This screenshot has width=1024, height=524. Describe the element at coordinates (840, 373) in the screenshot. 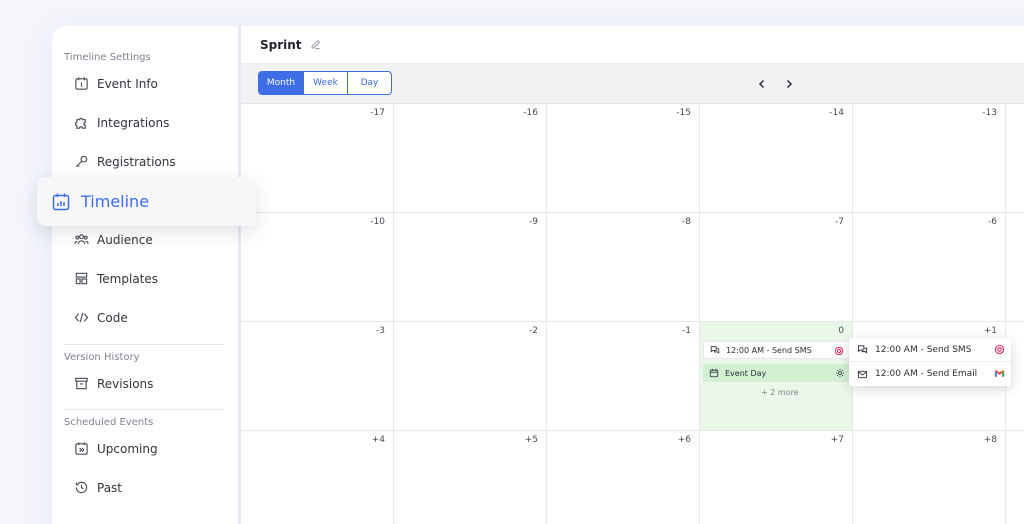

I see `settings-gear-icon` at that location.